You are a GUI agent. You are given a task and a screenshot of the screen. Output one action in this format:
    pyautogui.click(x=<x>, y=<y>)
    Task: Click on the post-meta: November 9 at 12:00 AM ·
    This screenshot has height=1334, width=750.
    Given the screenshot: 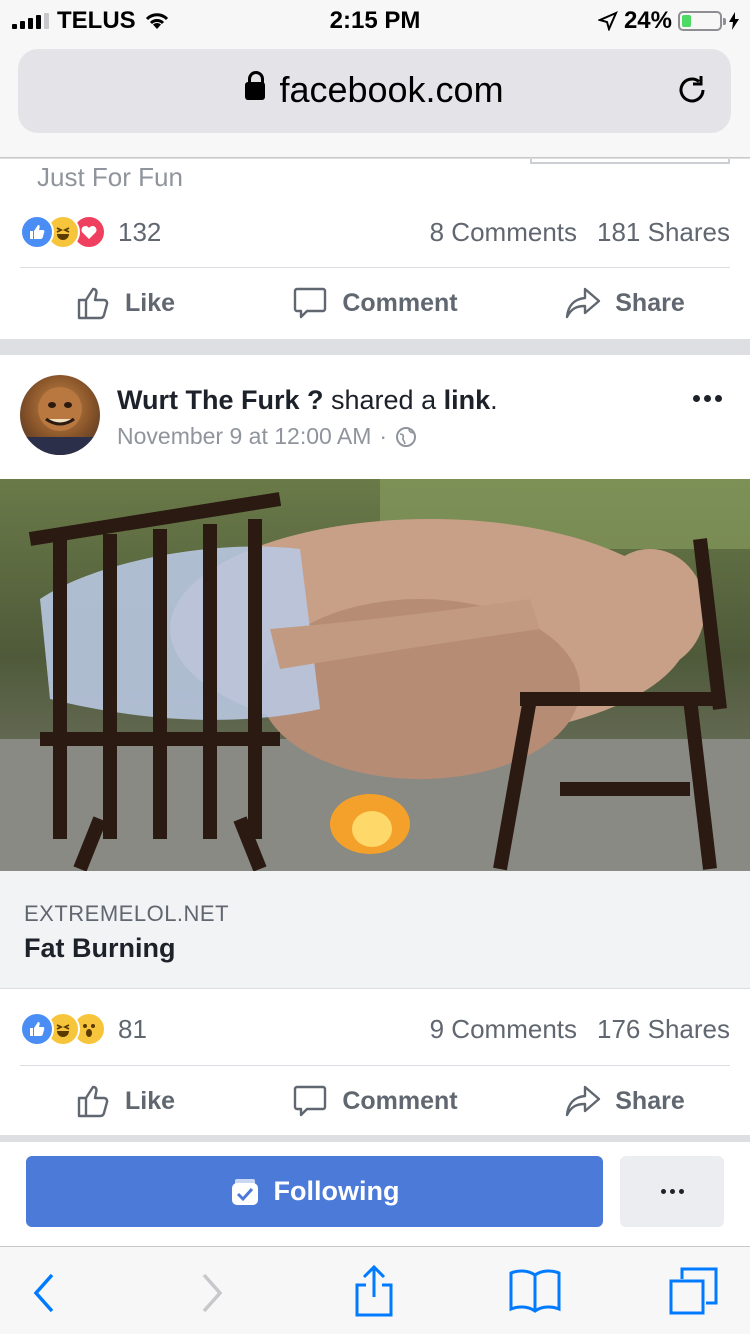 What is the action you would take?
    pyautogui.click(x=267, y=436)
    